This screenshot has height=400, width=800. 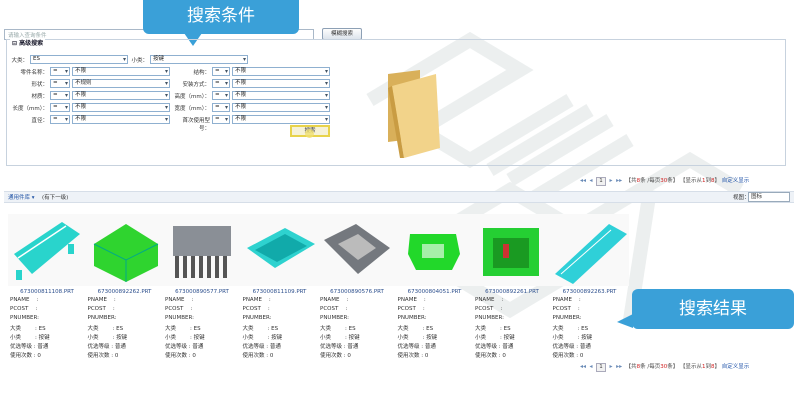 I want to click on callout-tail, so click(x=625, y=321).